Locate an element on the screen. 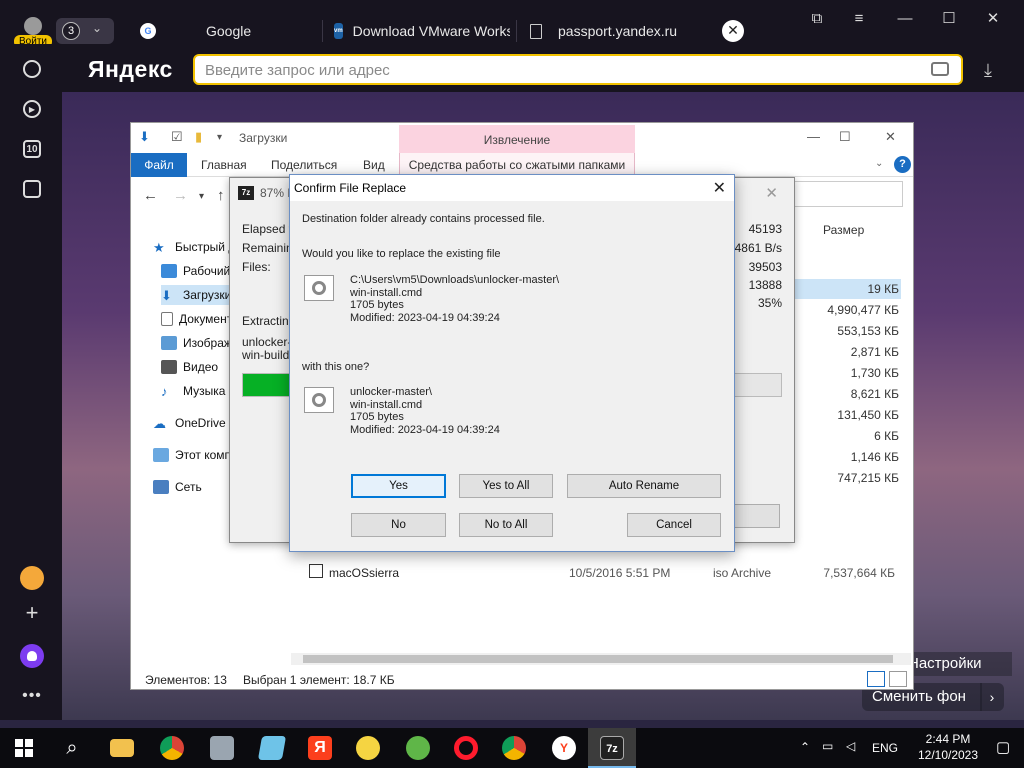 The width and height of the screenshot is (1024, 768). nav-network: Сеть is located at coordinates (177, 487).